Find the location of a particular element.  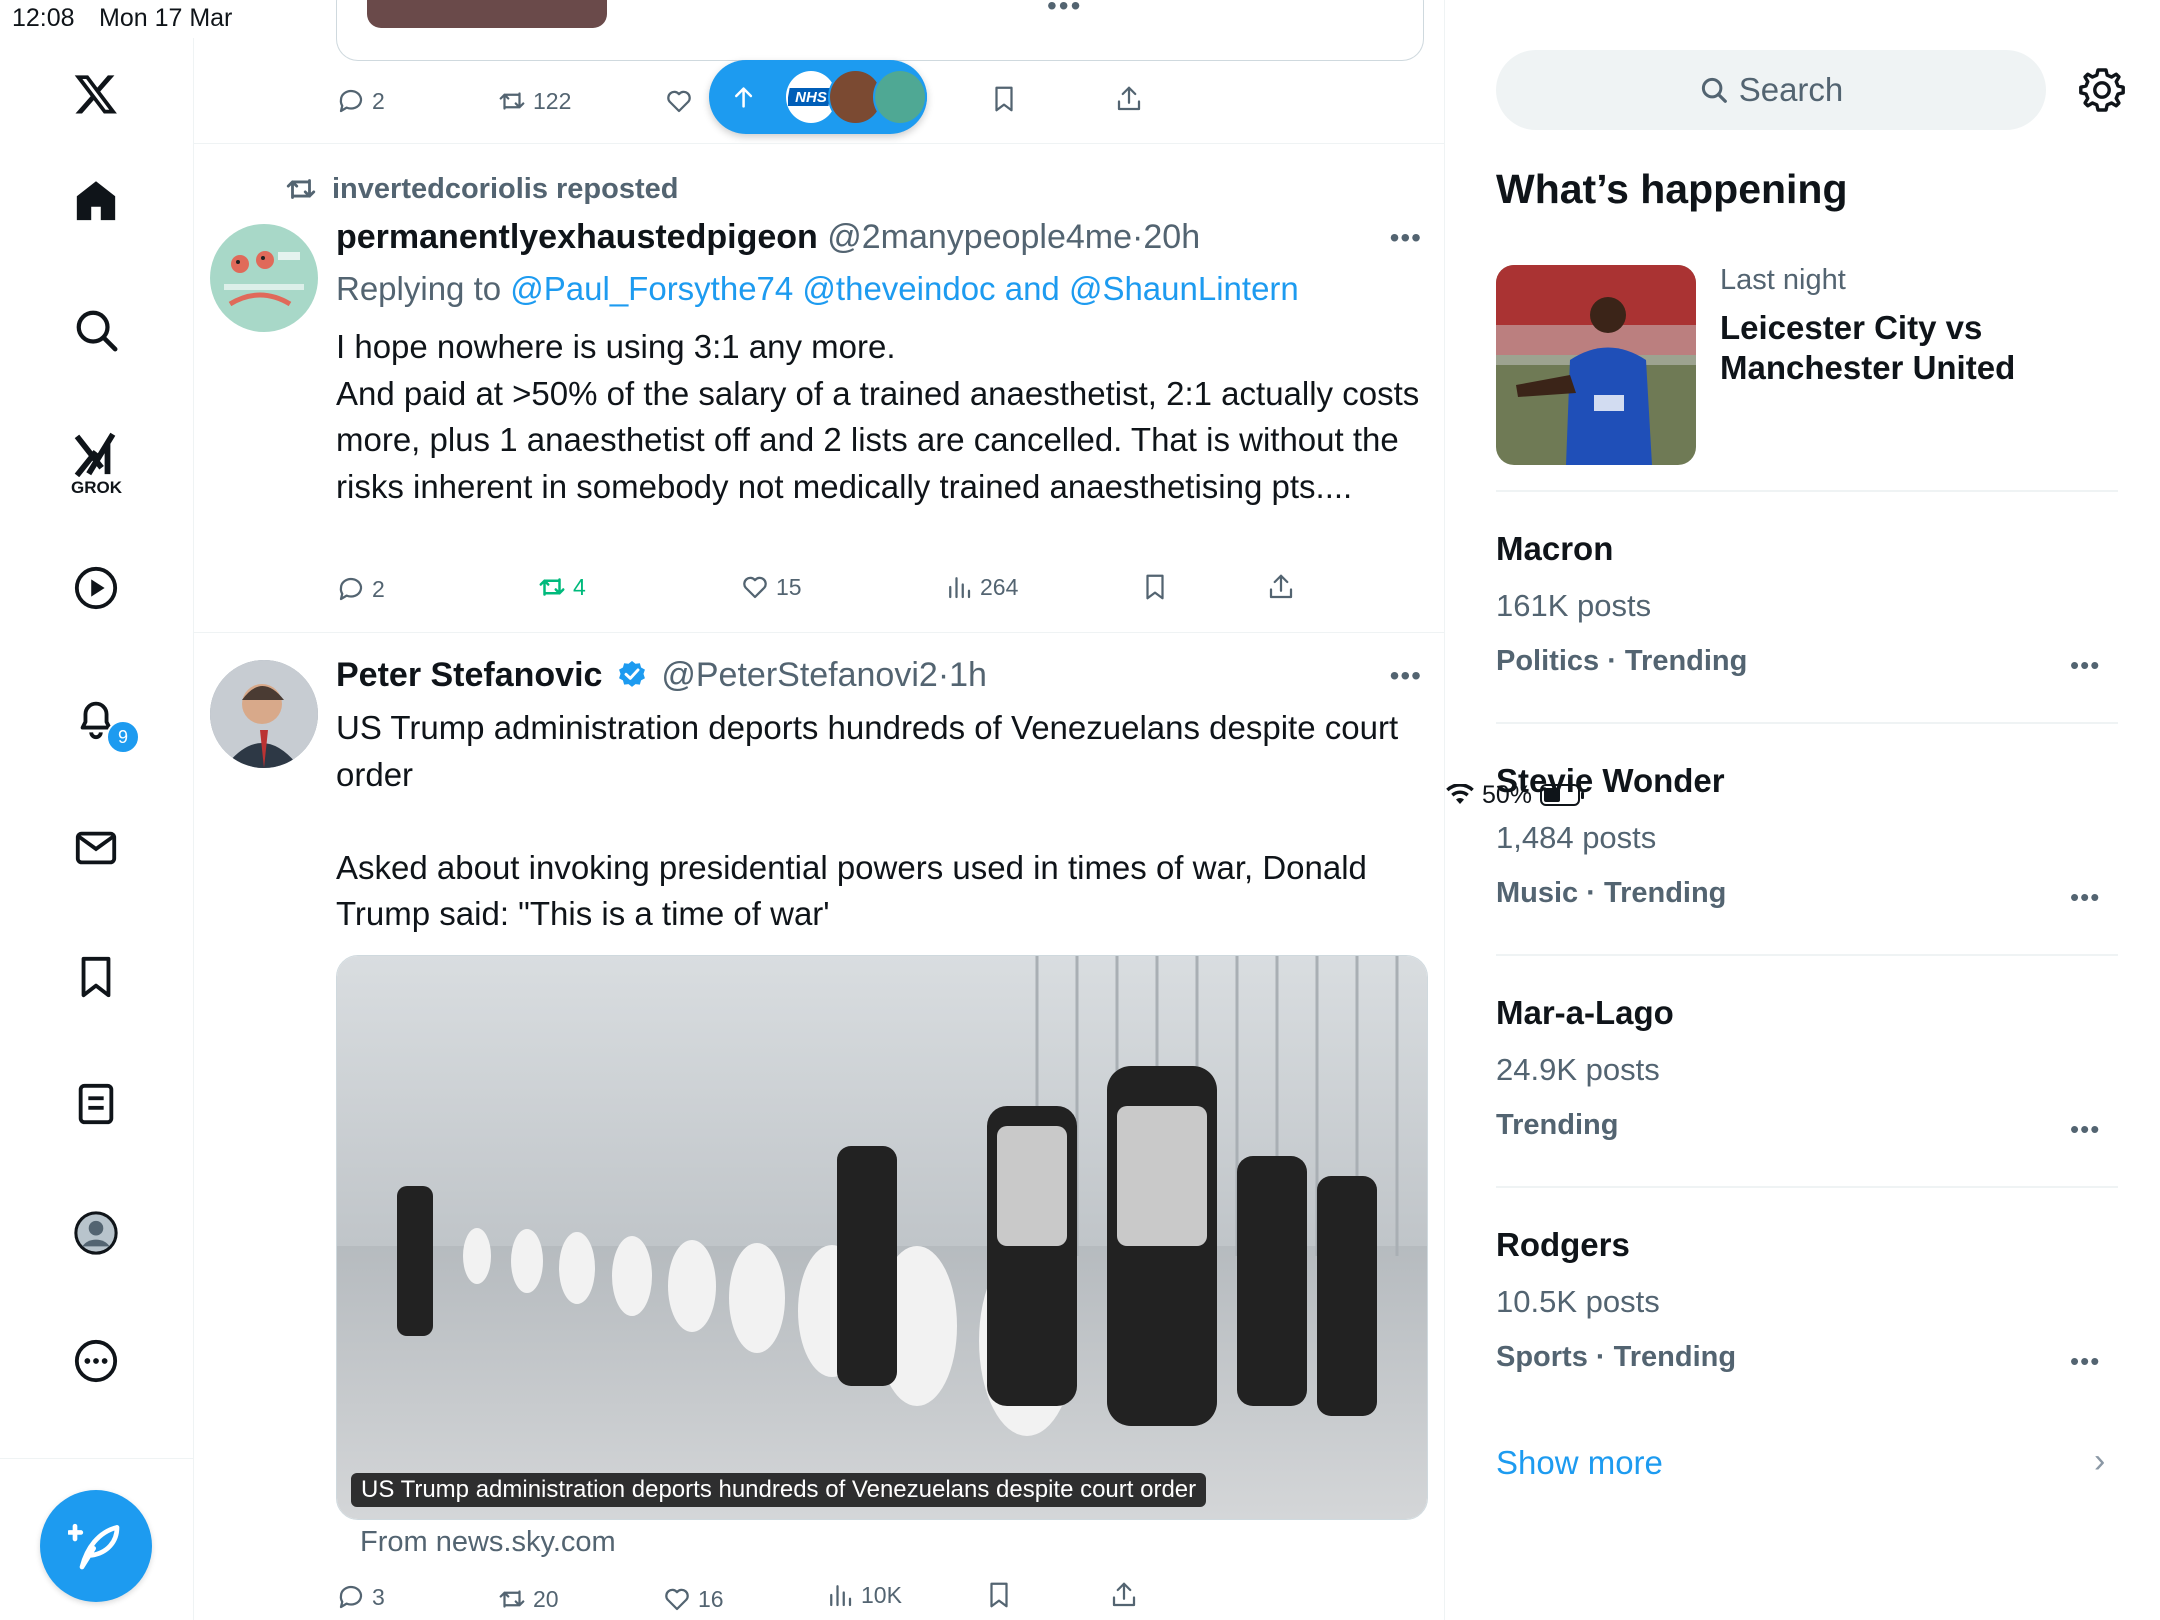

reply-button: 2 is located at coordinates (360, 589).